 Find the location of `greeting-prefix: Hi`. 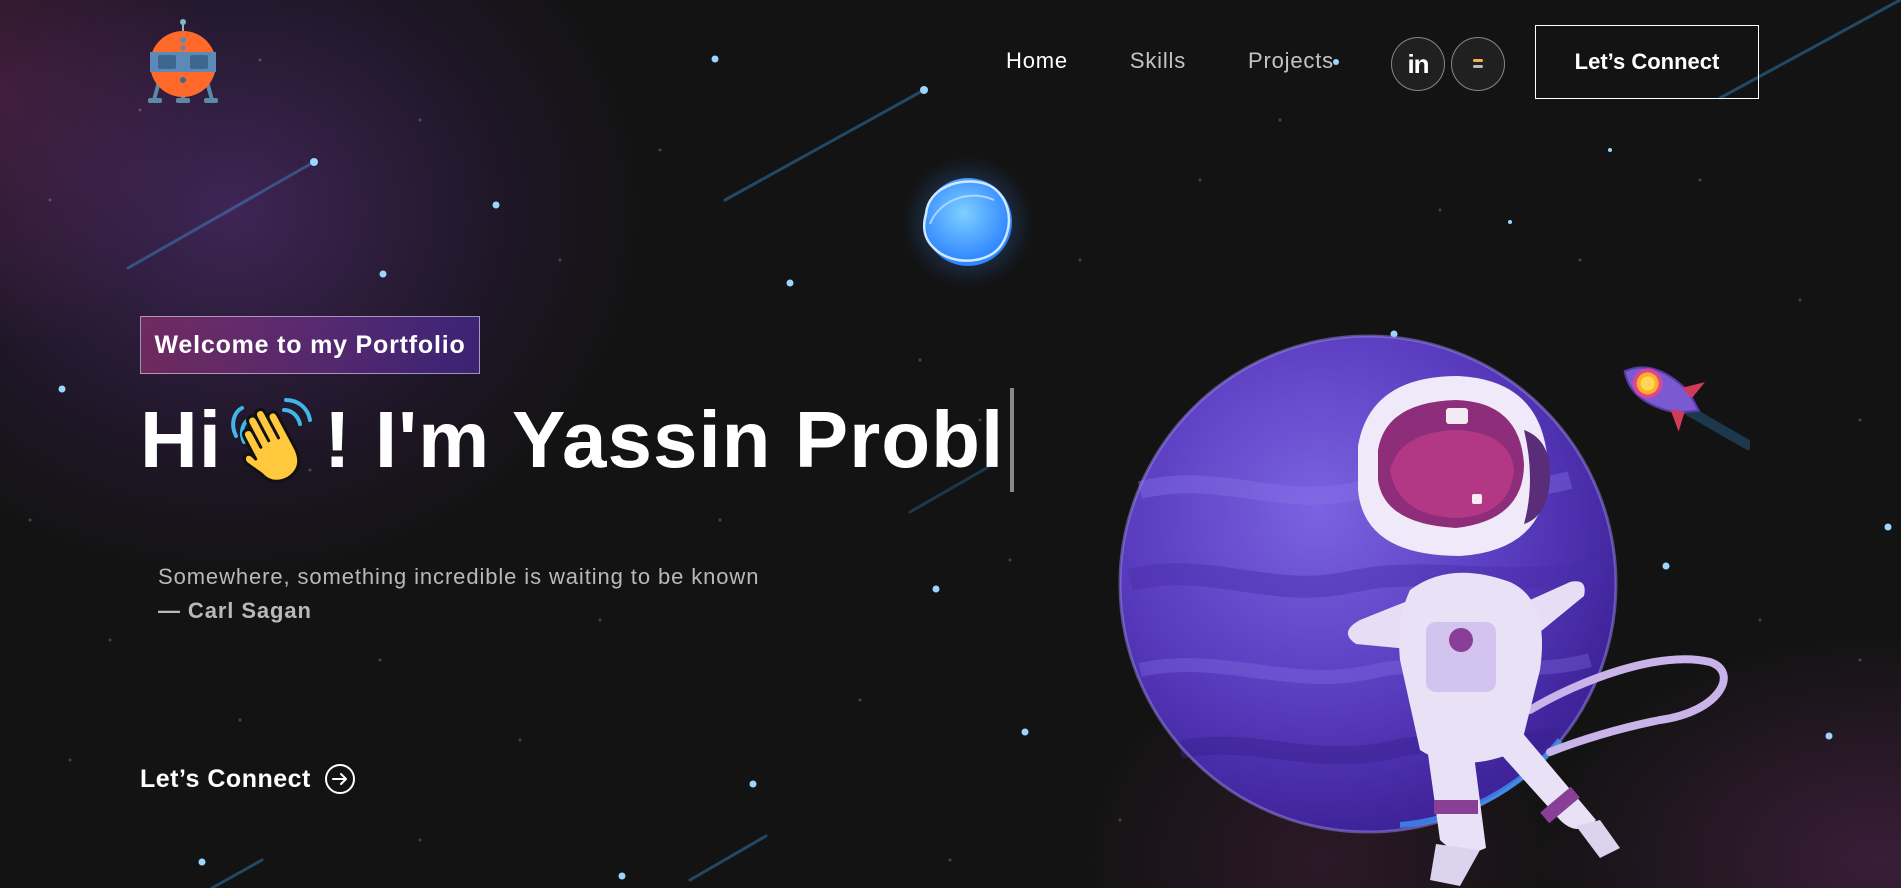

greeting-prefix: Hi is located at coordinates (181, 439).